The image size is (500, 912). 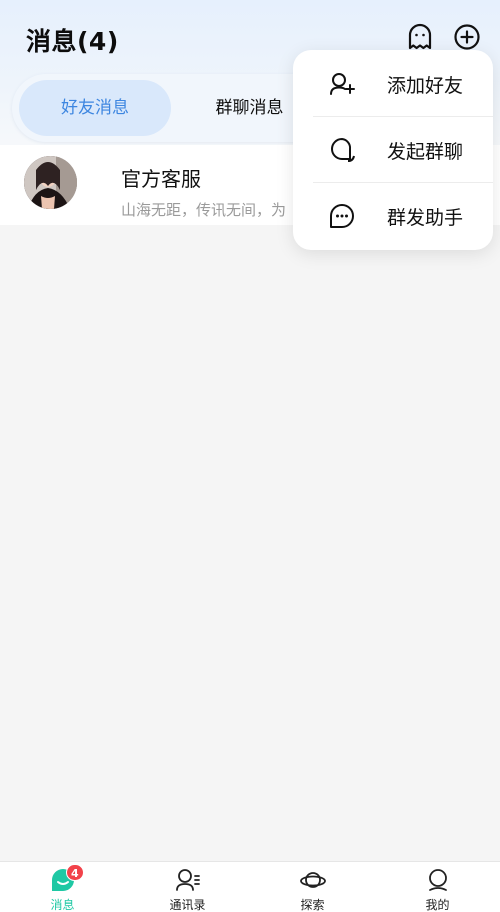 I want to click on nav-item-profile: 我的, so click(x=437, y=887).